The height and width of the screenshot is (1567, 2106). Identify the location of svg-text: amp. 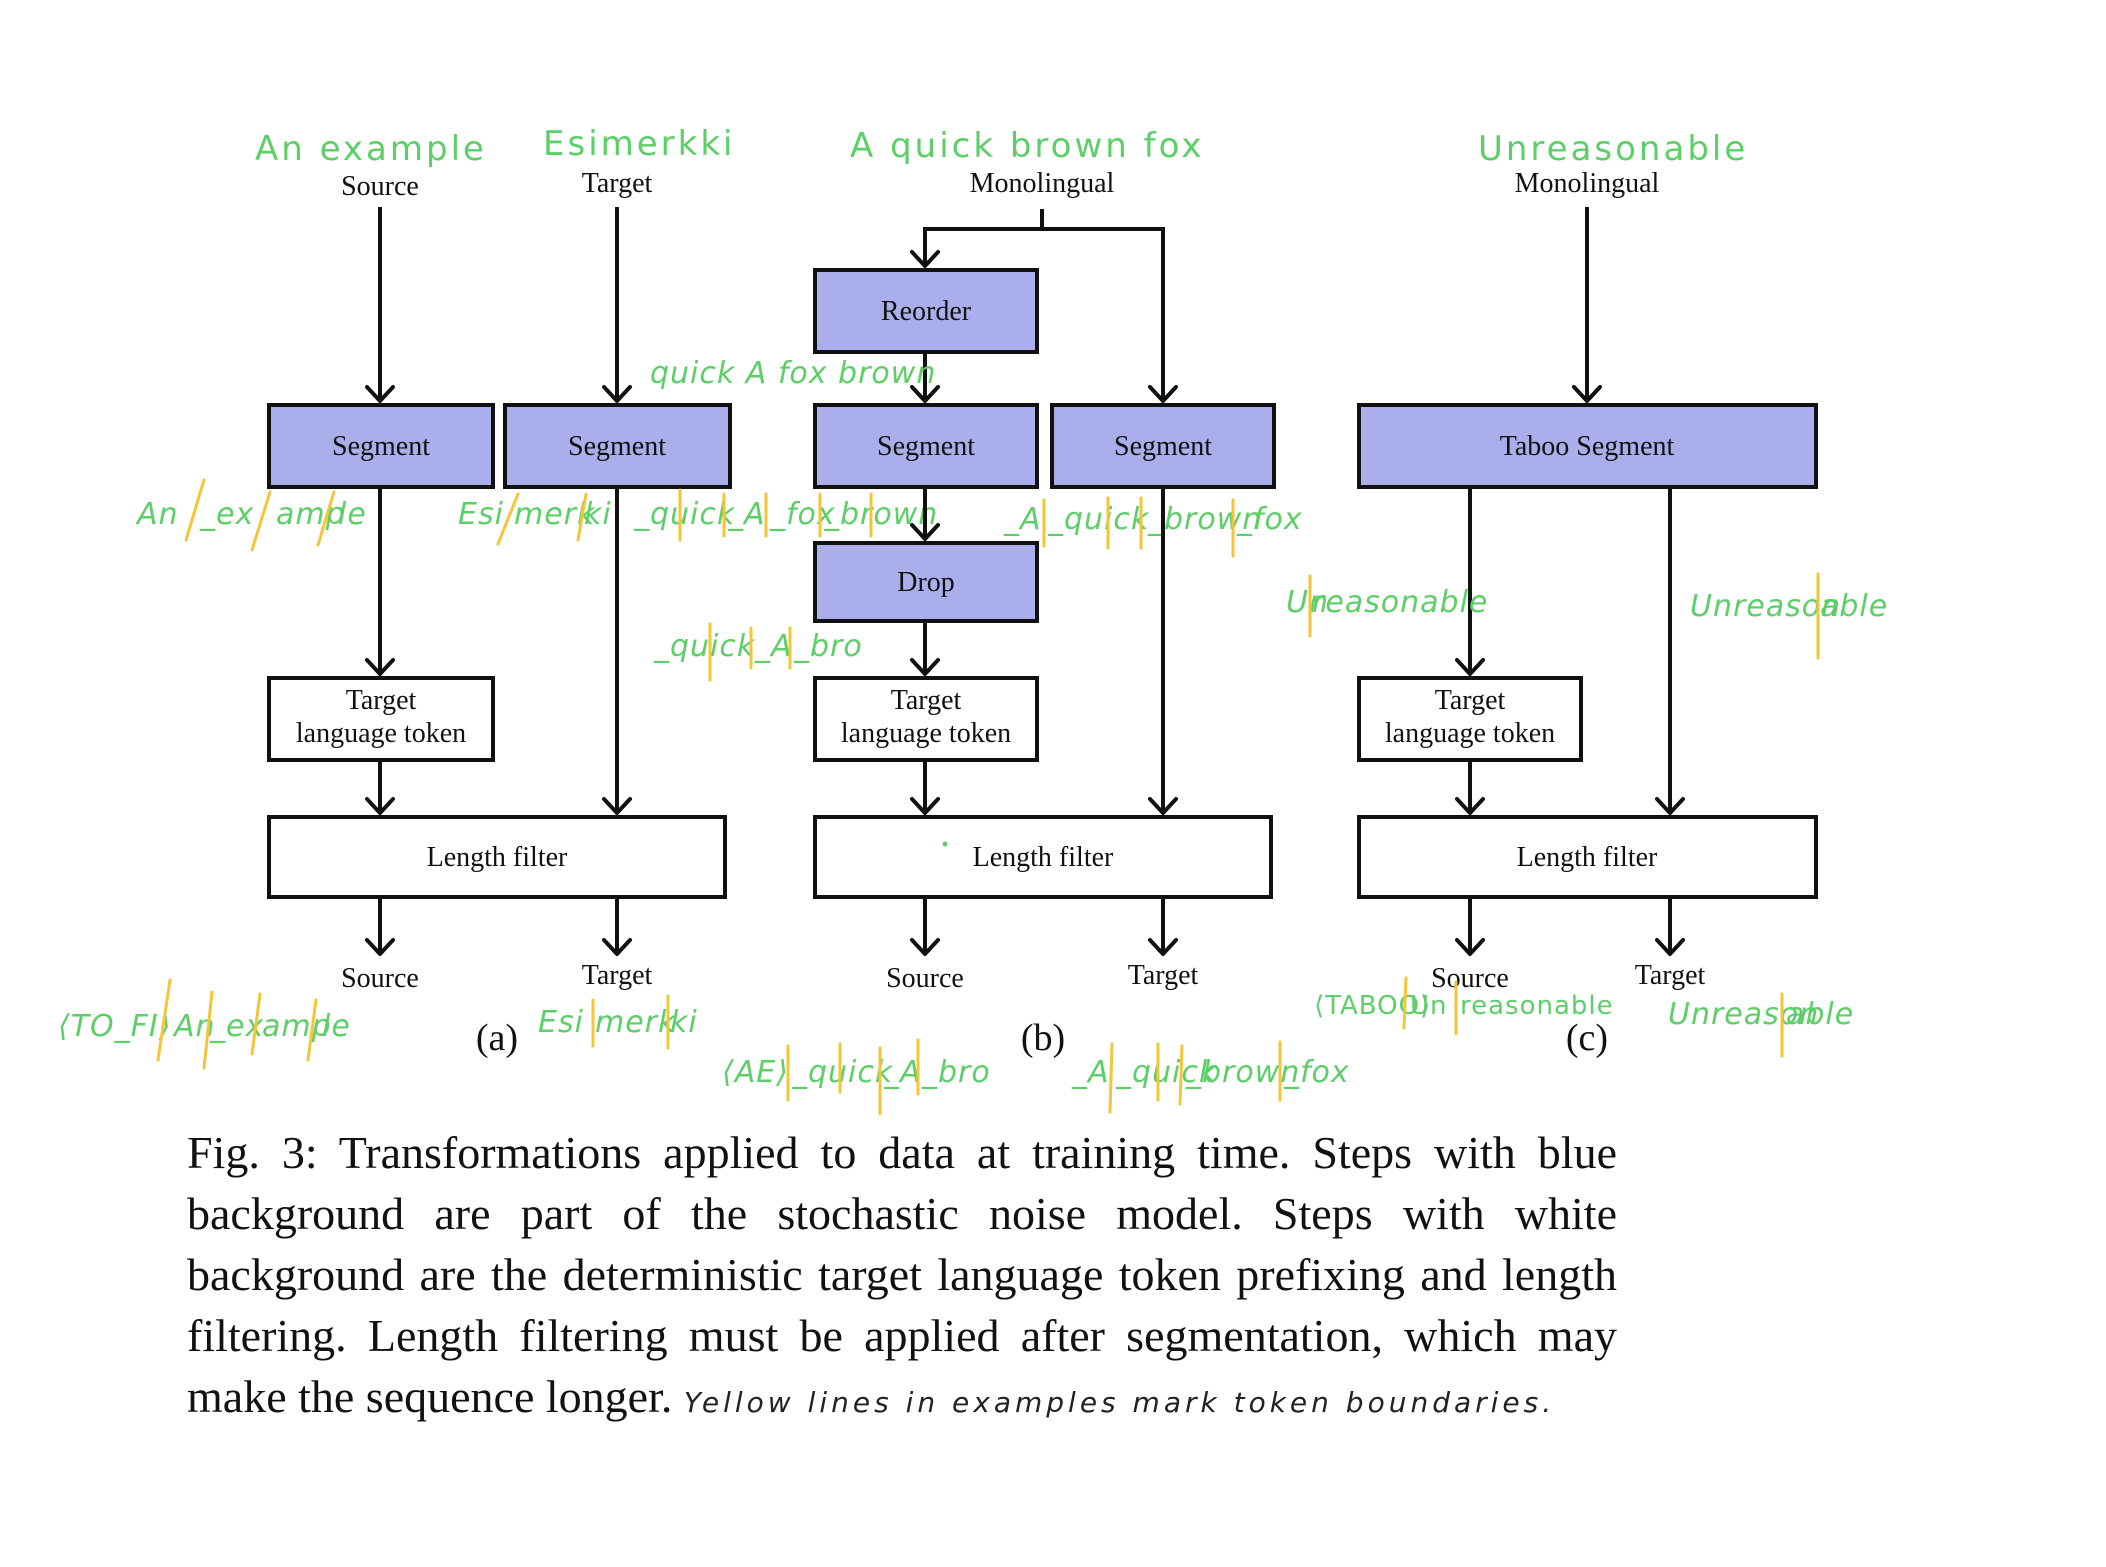
(311, 514).